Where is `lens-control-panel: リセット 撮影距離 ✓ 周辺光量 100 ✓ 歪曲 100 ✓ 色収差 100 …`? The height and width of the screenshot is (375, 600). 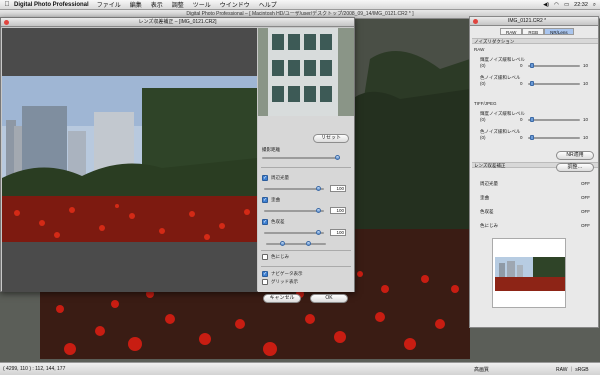 lens-control-panel: リセット 撮影距離 ✓ 周辺光量 100 ✓ 歪曲 100 ✓ 色収差 100 … is located at coordinates (306, 165).